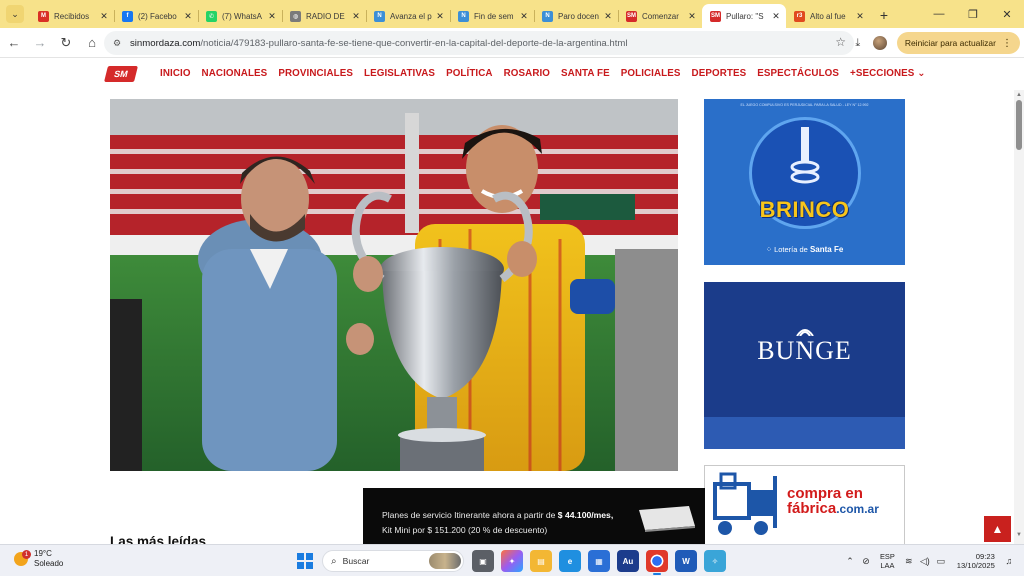 This screenshot has width=1024, height=576. Describe the element at coordinates (175, 73) in the screenshot. I see `nav-link: INICIO` at that location.